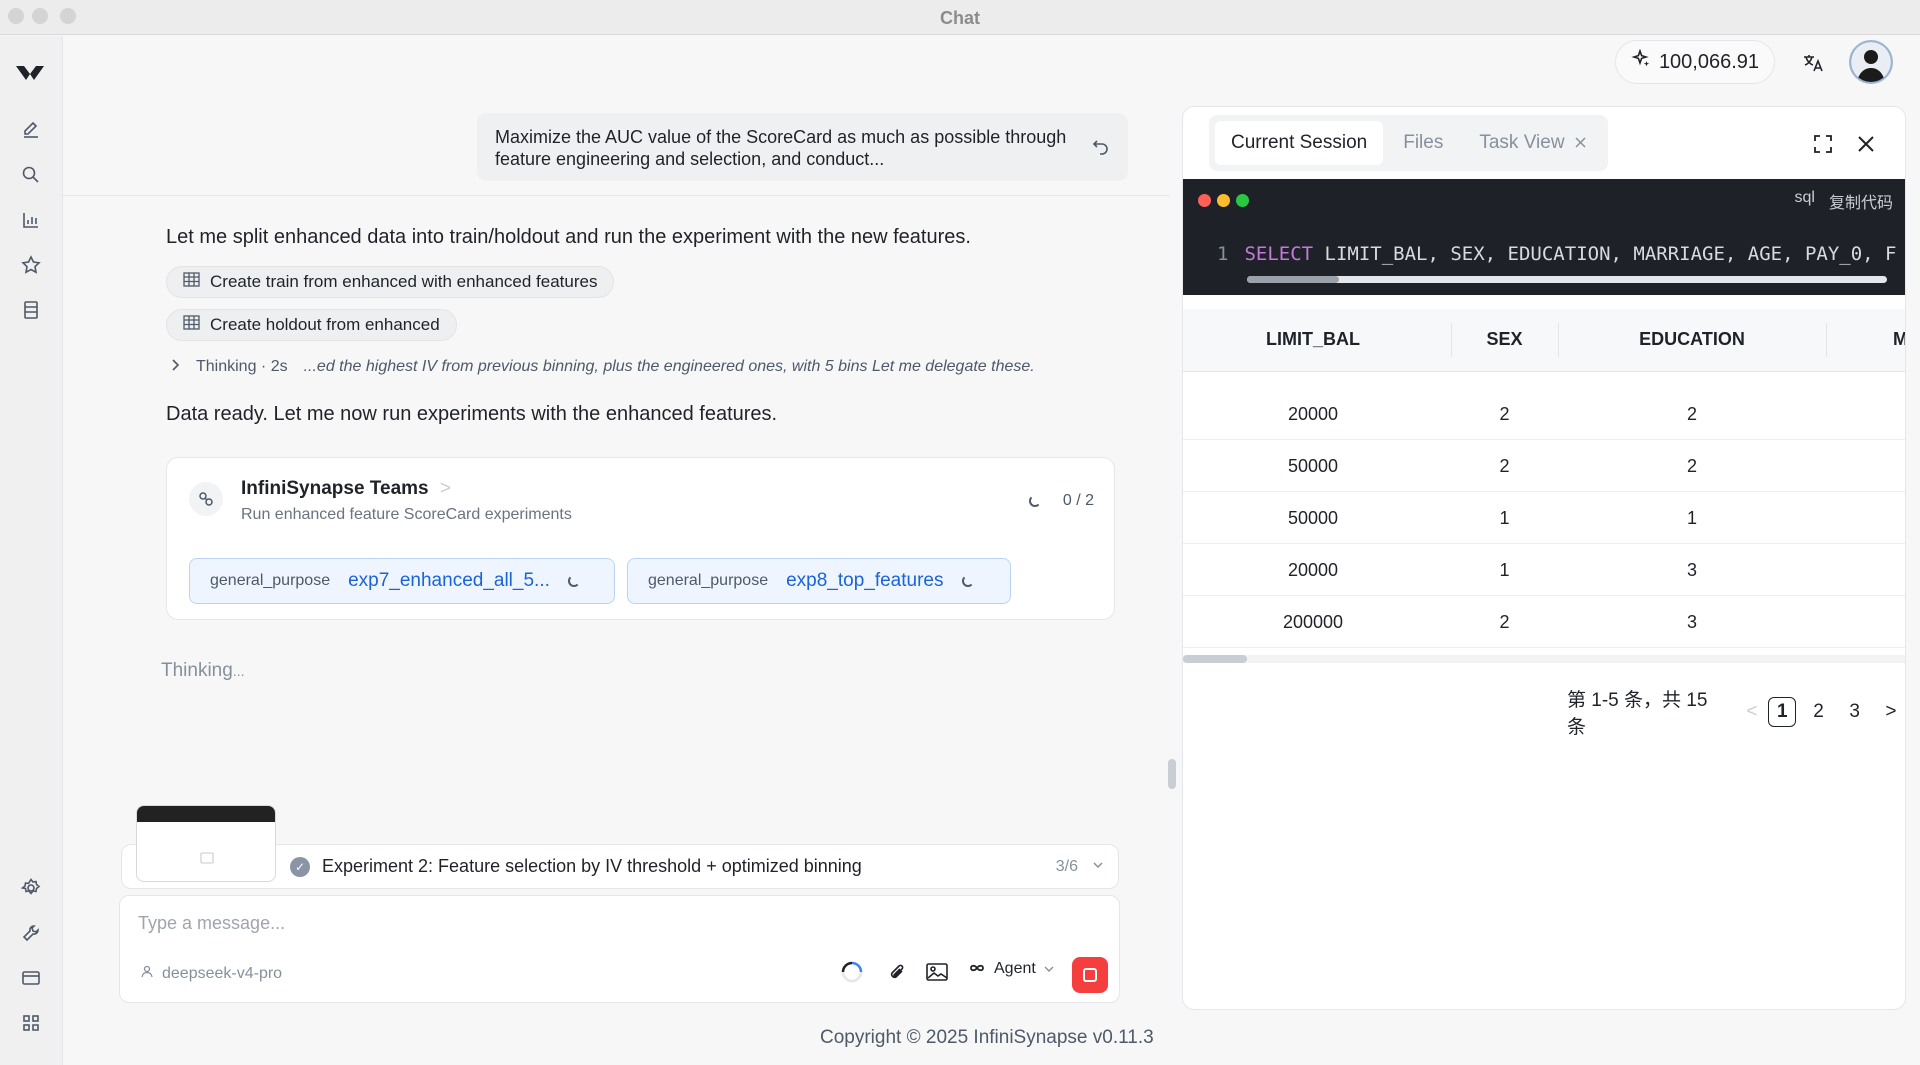 Image resolution: width=1920 pixels, height=1065 pixels. I want to click on image-icon, so click(937, 972).